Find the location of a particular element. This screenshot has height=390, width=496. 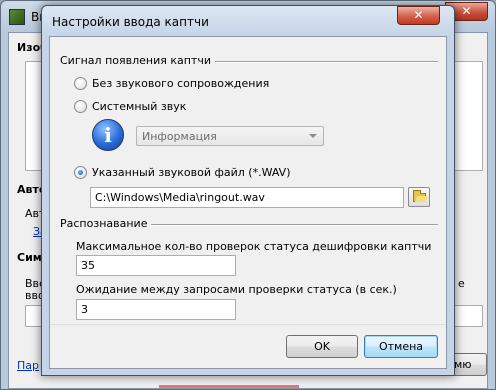

info-icon: i is located at coordinates (108, 135).